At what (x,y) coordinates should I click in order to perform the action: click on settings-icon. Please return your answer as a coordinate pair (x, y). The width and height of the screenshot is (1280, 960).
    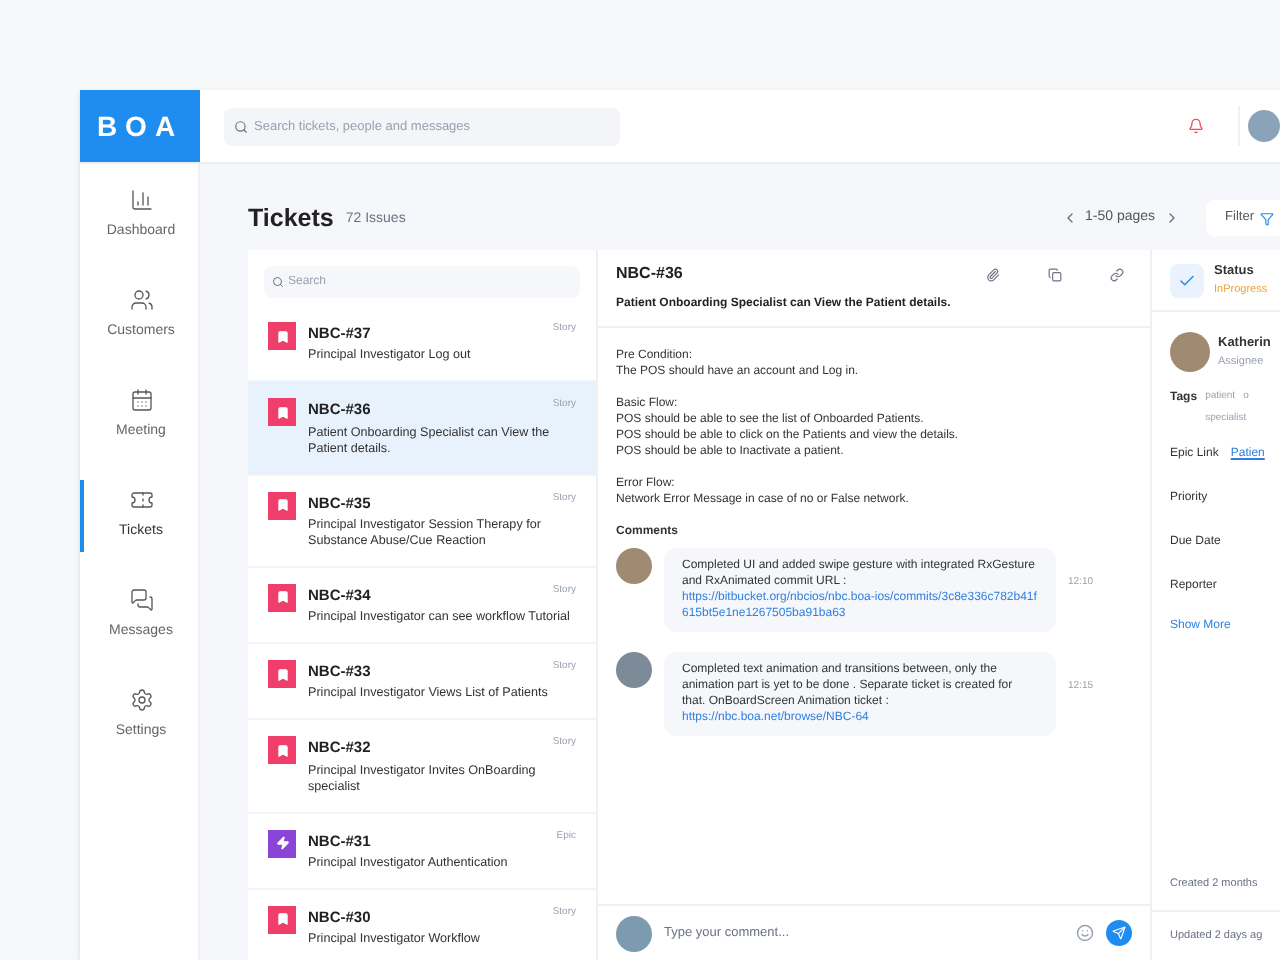
    Looking at the image, I should click on (141, 700).